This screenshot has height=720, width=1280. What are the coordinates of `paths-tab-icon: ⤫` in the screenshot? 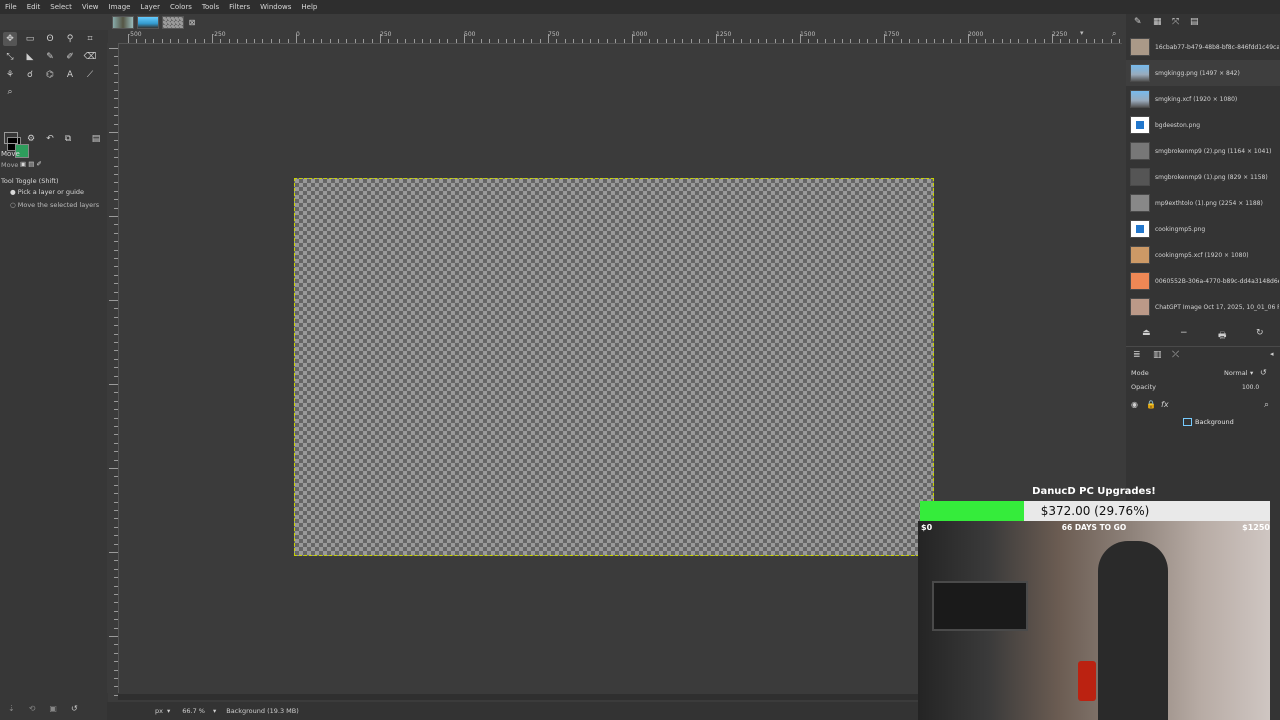 It's located at (1175, 355).